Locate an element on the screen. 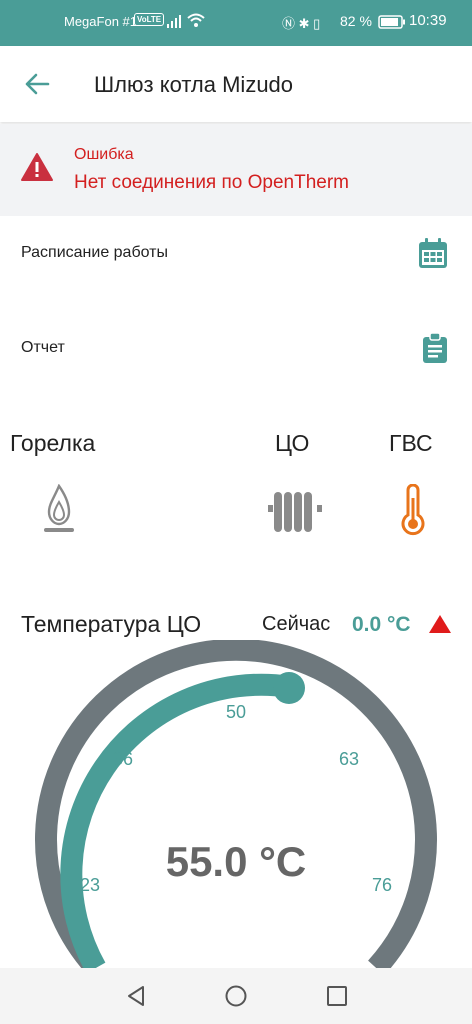 Image resolution: width=472 pixels, height=1024 pixels. gauge-thumb is located at coordinates (289, 688).